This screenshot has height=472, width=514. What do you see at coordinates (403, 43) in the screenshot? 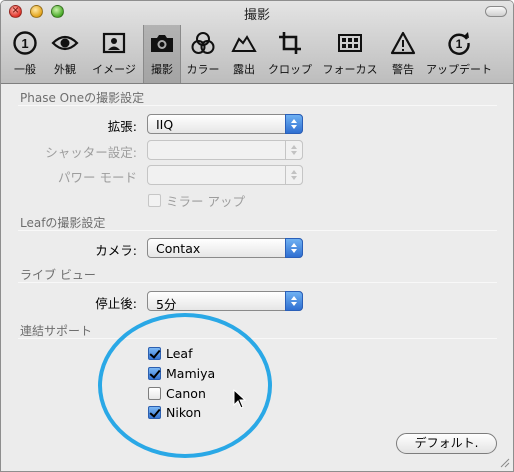
I see `warning-icon` at bounding box center [403, 43].